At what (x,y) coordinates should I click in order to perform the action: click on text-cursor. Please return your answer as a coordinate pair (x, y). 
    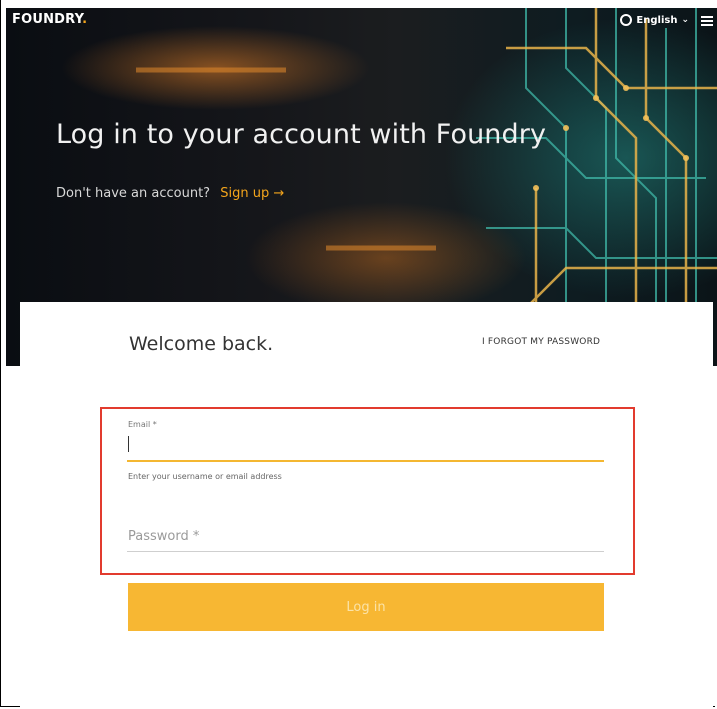
    Looking at the image, I should click on (128, 444).